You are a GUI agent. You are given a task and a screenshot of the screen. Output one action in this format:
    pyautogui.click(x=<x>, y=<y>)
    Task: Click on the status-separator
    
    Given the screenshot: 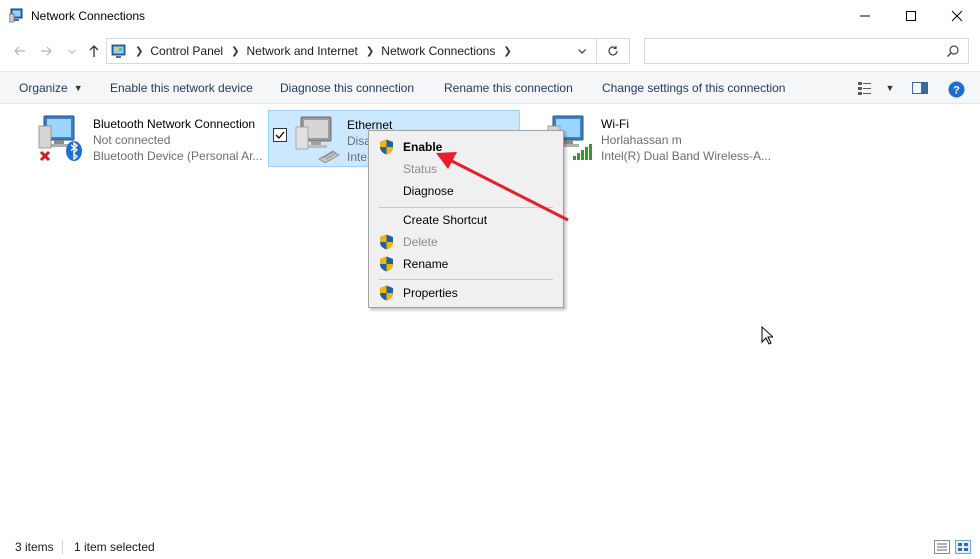 What is the action you would take?
    pyautogui.click(x=62, y=547)
    